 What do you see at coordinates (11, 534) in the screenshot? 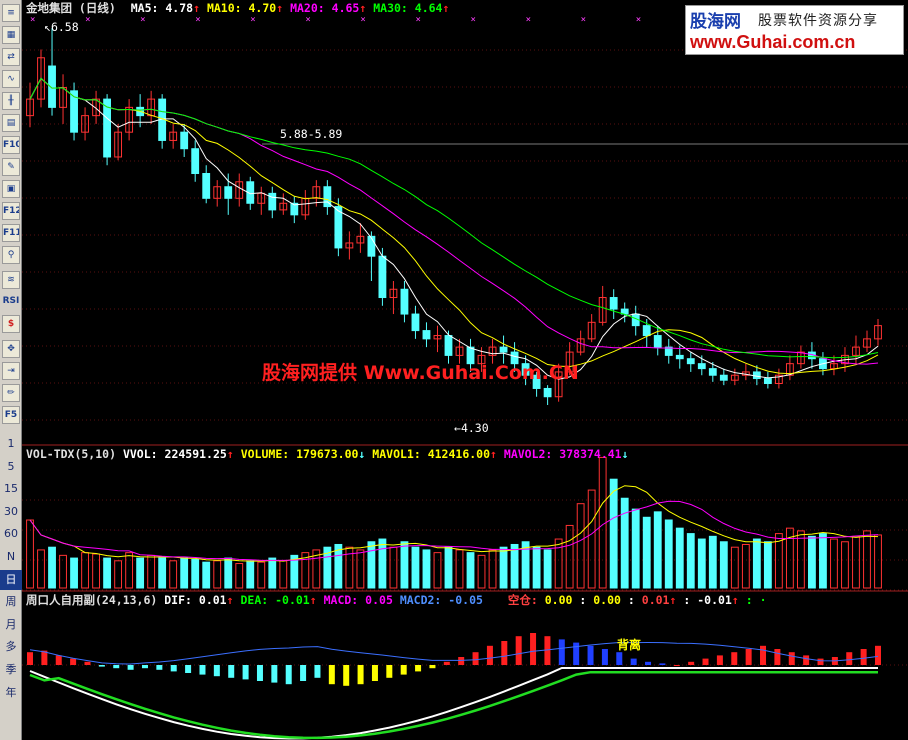
I see `period-4: 60` at bounding box center [11, 534].